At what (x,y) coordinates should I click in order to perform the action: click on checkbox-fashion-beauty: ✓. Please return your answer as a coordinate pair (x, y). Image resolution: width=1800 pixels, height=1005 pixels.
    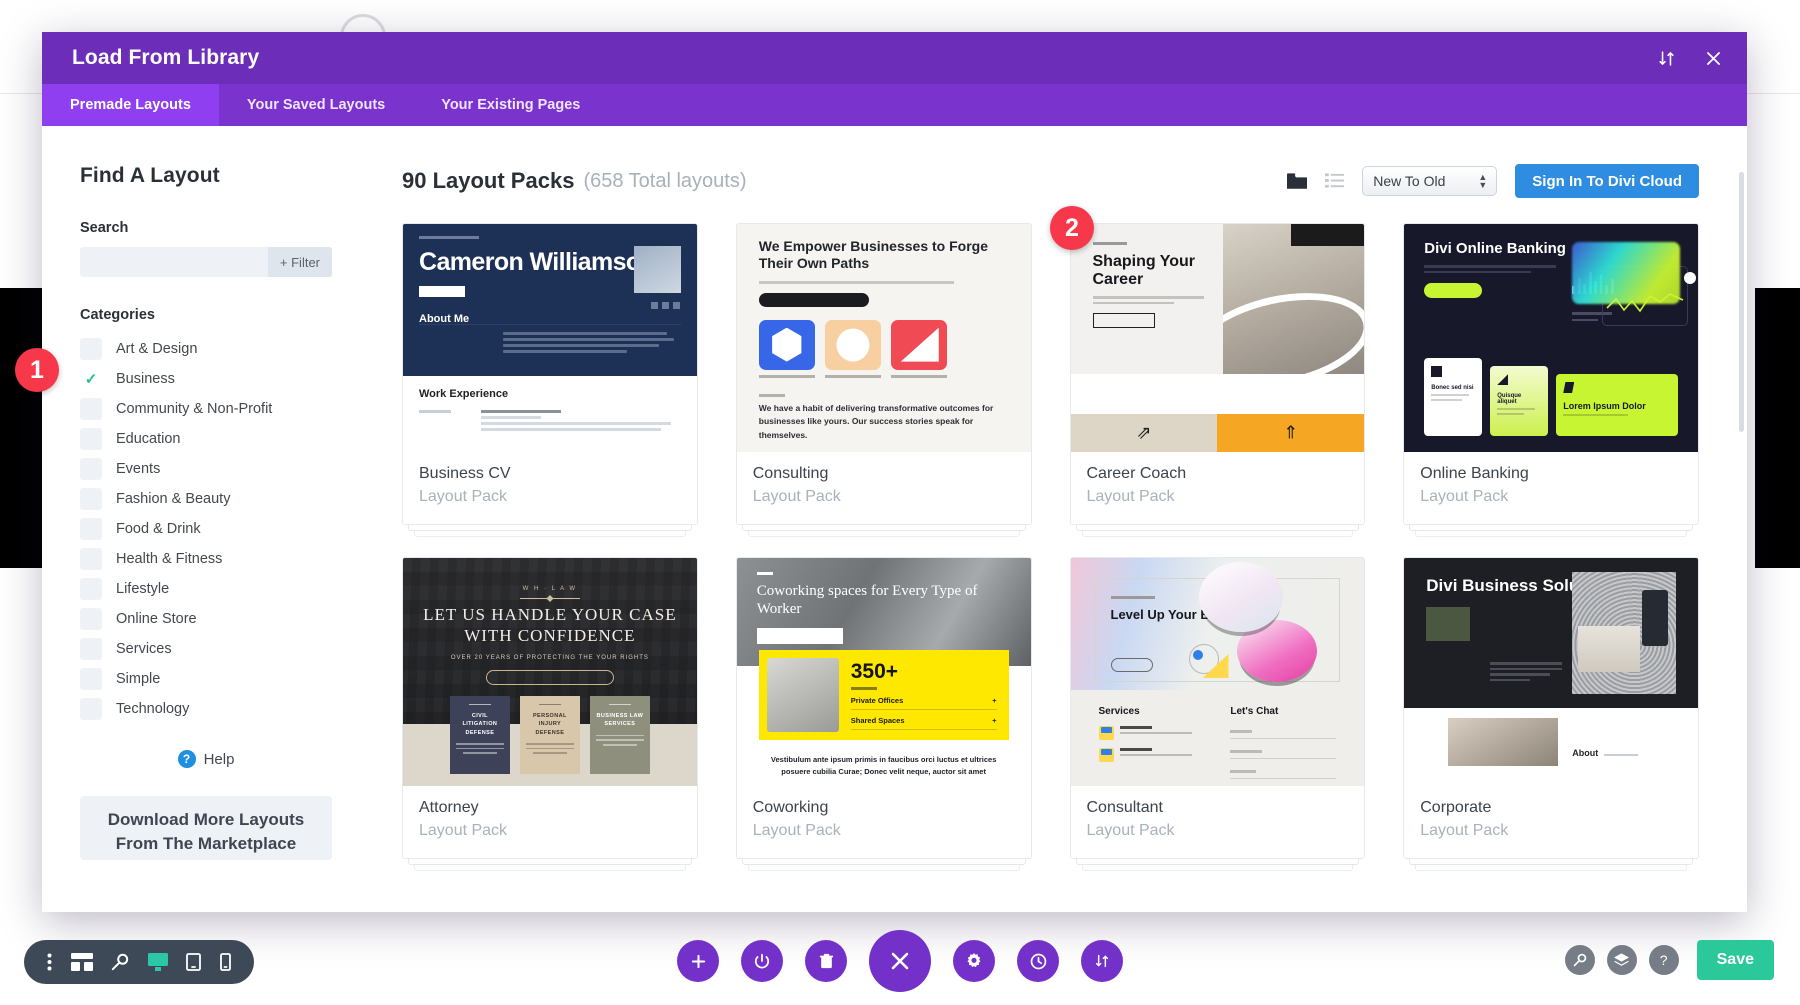
    Looking at the image, I should click on (91, 499).